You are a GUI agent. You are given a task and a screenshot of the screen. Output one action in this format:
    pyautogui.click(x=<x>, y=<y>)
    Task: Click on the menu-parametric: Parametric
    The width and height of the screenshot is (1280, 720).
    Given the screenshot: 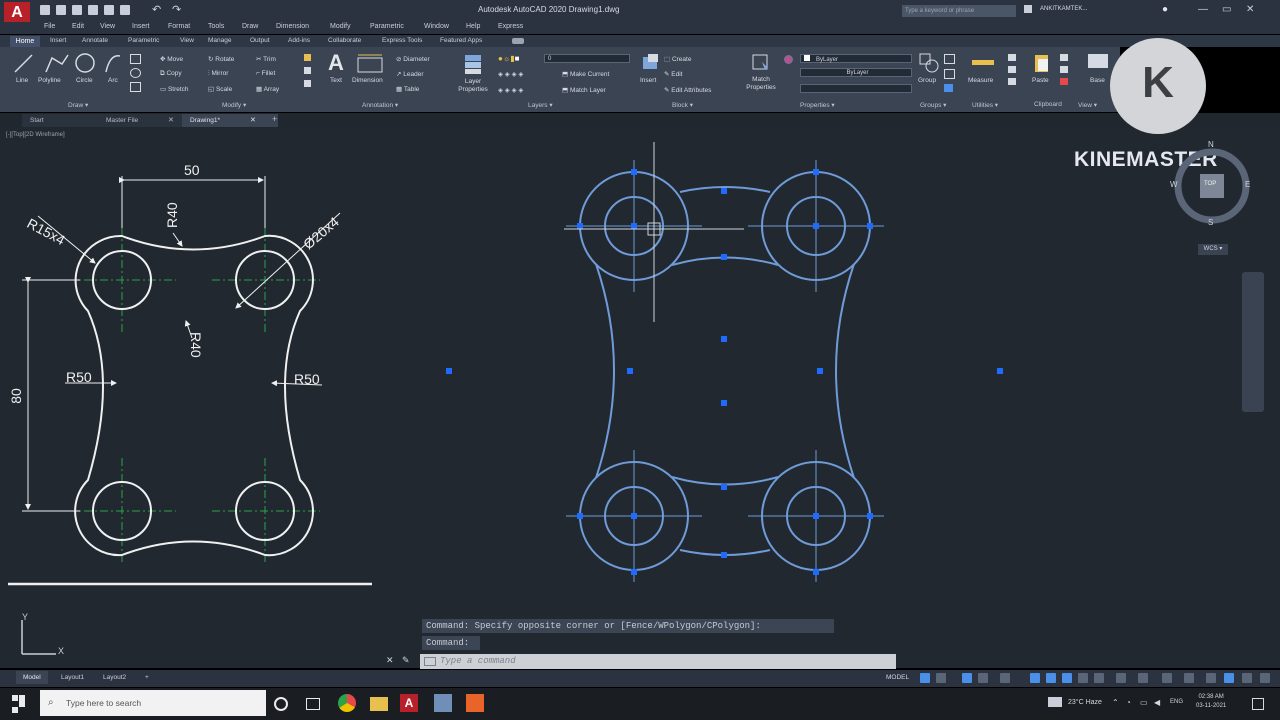 What is the action you would take?
    pyautogui.click(x=387, y=26)
    